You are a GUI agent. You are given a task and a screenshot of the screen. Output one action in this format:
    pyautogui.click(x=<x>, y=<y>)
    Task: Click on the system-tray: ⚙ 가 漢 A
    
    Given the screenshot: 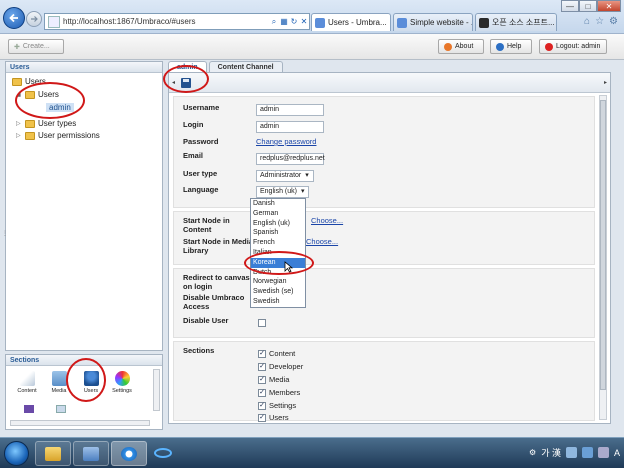 What is the action you would take?
    pyautogui.click(x=574, y=452)
    